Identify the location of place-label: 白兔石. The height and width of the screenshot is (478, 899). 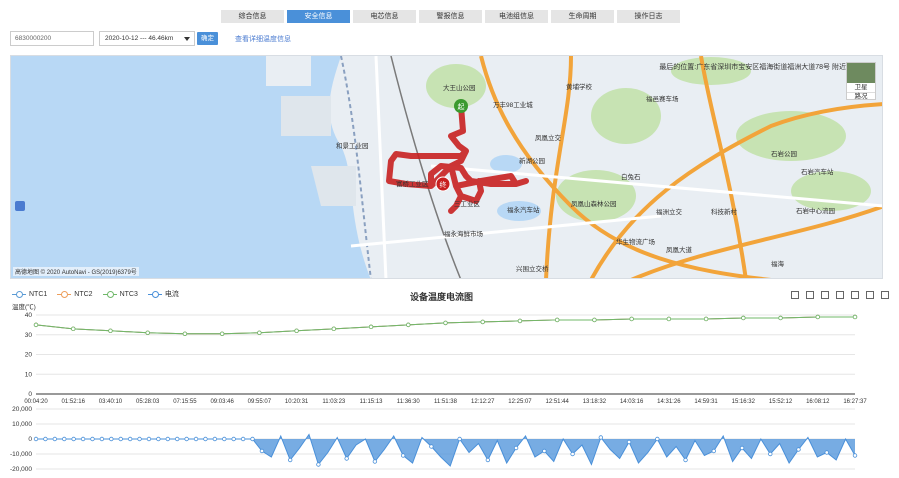
(631, 176).